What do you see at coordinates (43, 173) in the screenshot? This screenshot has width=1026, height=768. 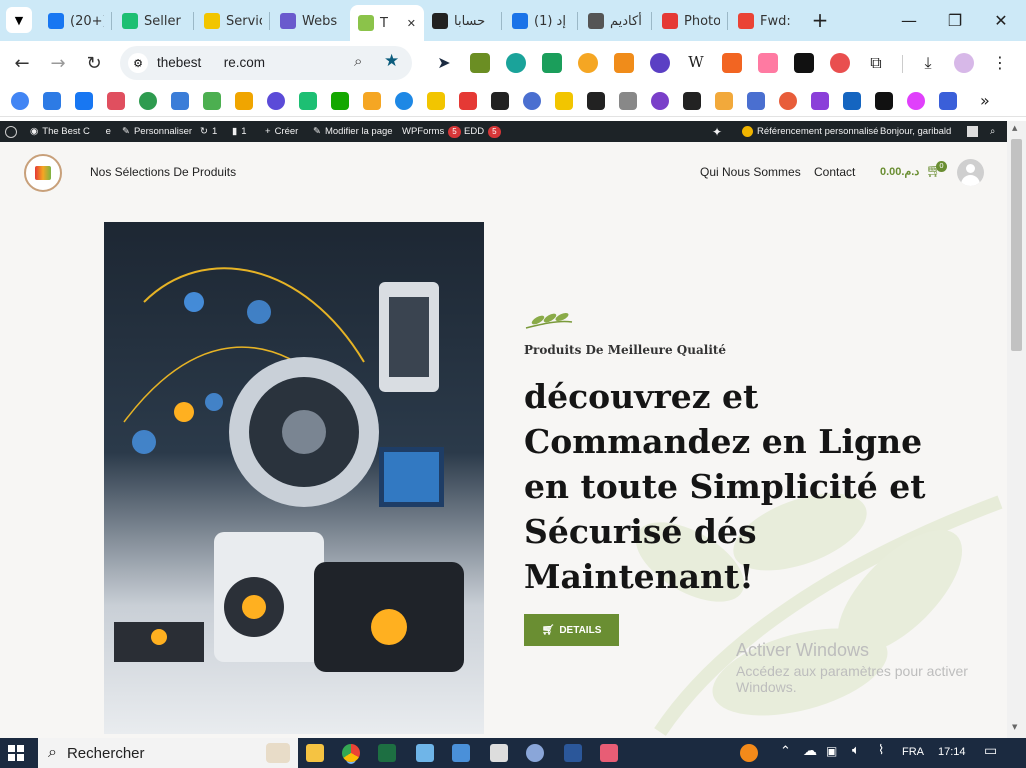 I see `site-logo` at bounding box center [43, 173].